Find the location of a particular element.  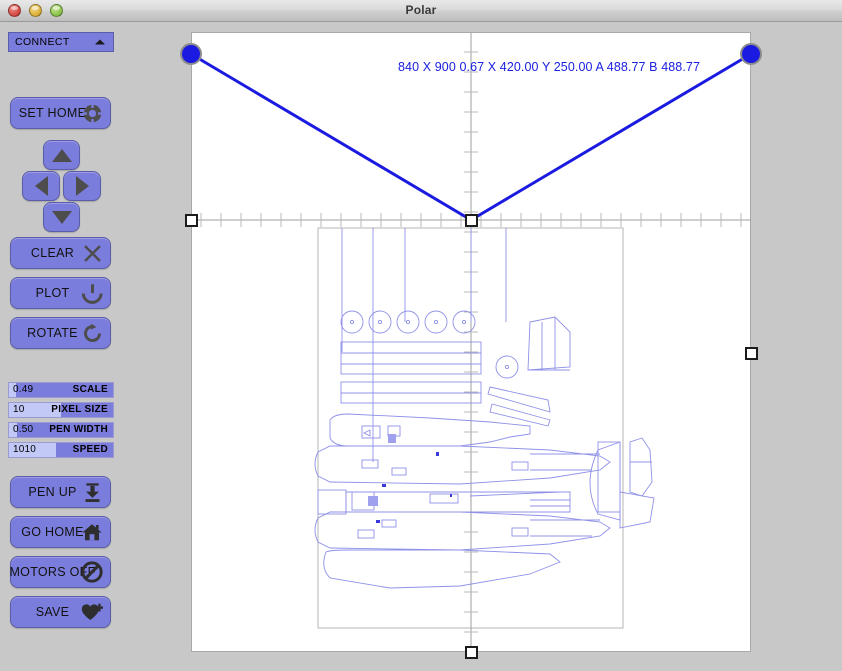

left-edge-handle is located at coordinates (191, 220).